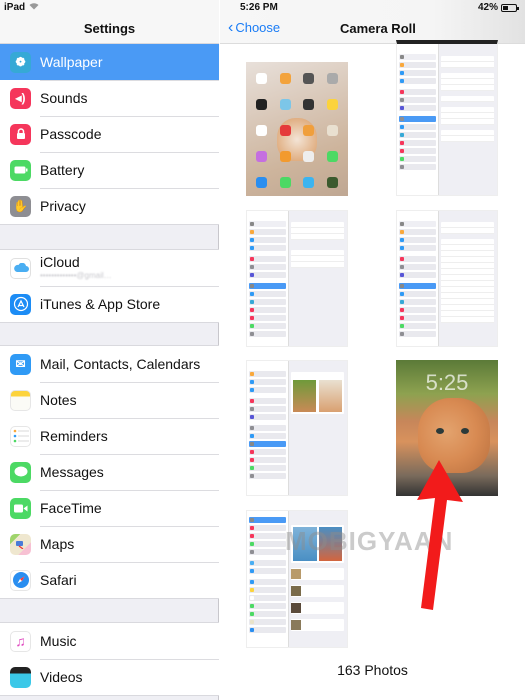 Image resolution: width=525 pixels, height=700 pixels. What do you see at coordinates (372, 670) in the screenshot?
I see `photo-count: 163 Photos` at bounding box center [372, 670].